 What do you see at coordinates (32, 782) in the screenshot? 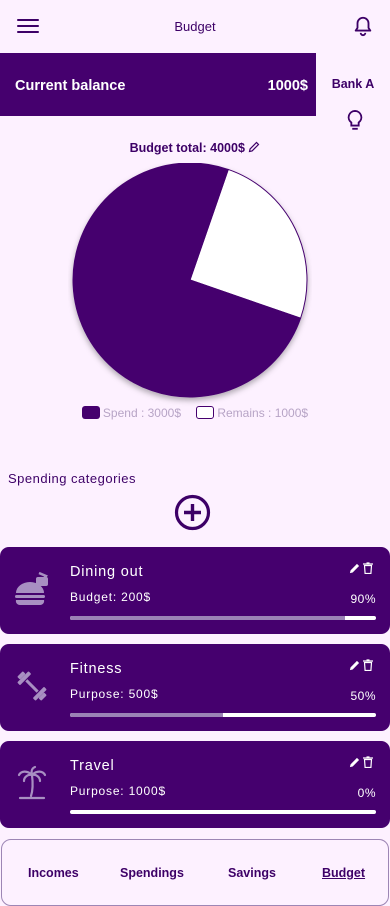
I see `palm-tree-icon` at bounding box center [32, 782].